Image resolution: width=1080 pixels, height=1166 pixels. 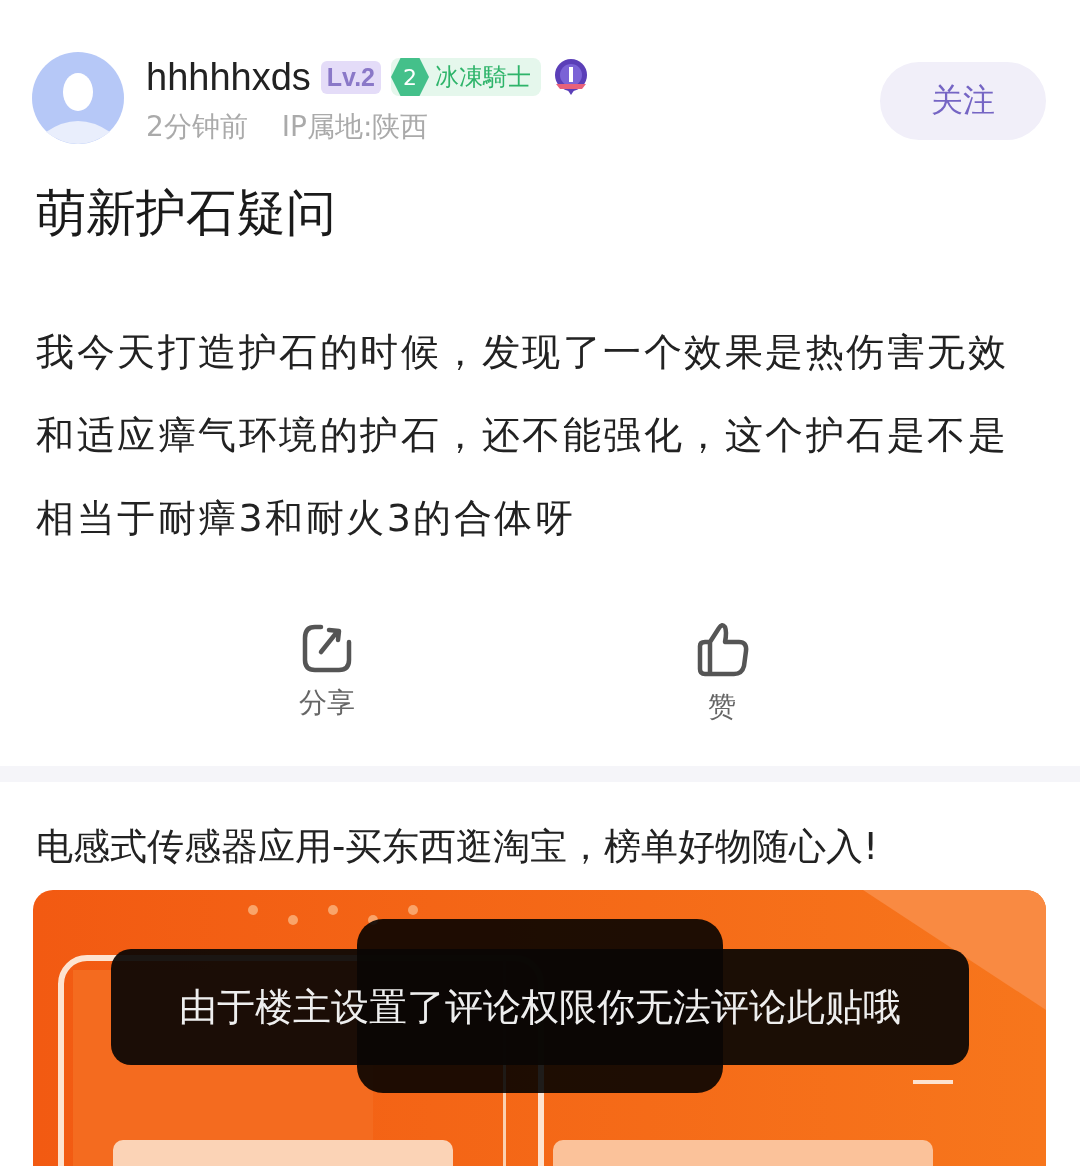 What do you see at coordinates (540, 847) in the screenshot?
I see `ad-title: 电感式传感器应用-买东西逛淘宝，榜单好物随心入!` at bounding box center [540, 847].